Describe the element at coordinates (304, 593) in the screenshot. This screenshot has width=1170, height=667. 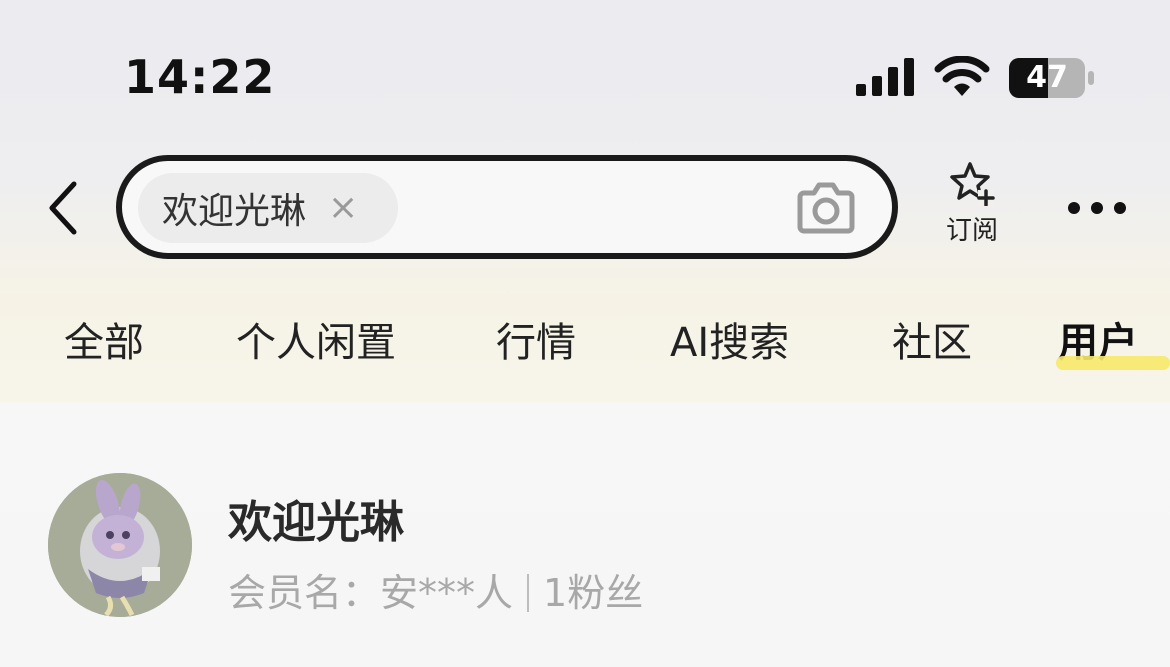
I see `member-prefix: 会员名：` at that location.